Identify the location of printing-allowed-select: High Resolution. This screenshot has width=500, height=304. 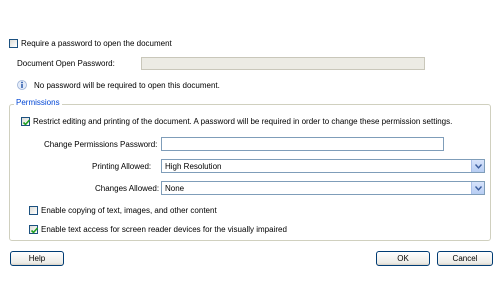
(323, 166).